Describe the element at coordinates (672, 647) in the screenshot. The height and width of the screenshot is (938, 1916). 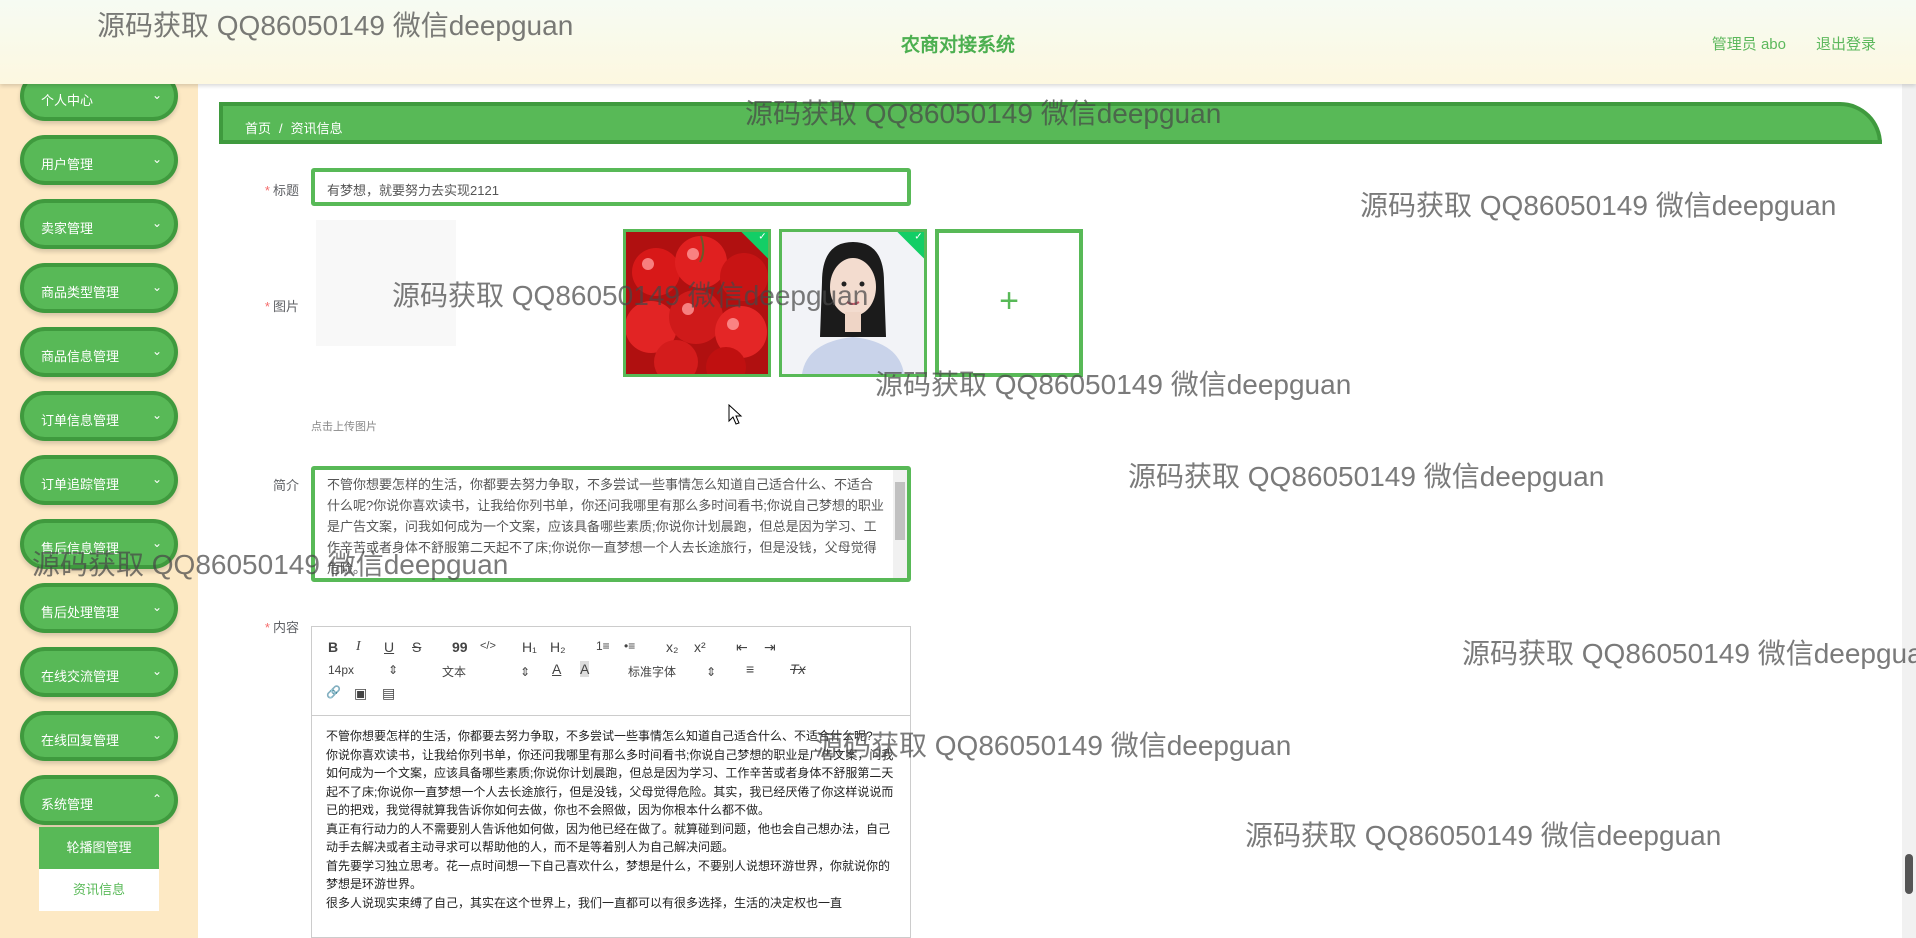
I see `subscript-button: x₂` at that location.